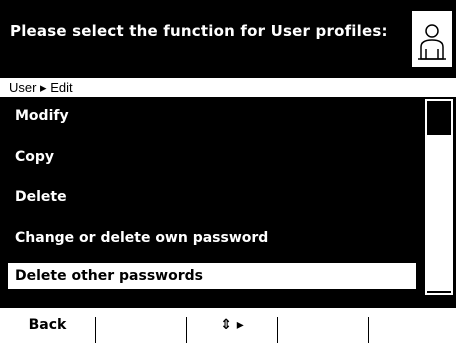  What do you see at coordinates (212, 238) in the screenshot?
I see `menu-item-change-own-password: Change or delete own password` at bounding box center [212, 238].